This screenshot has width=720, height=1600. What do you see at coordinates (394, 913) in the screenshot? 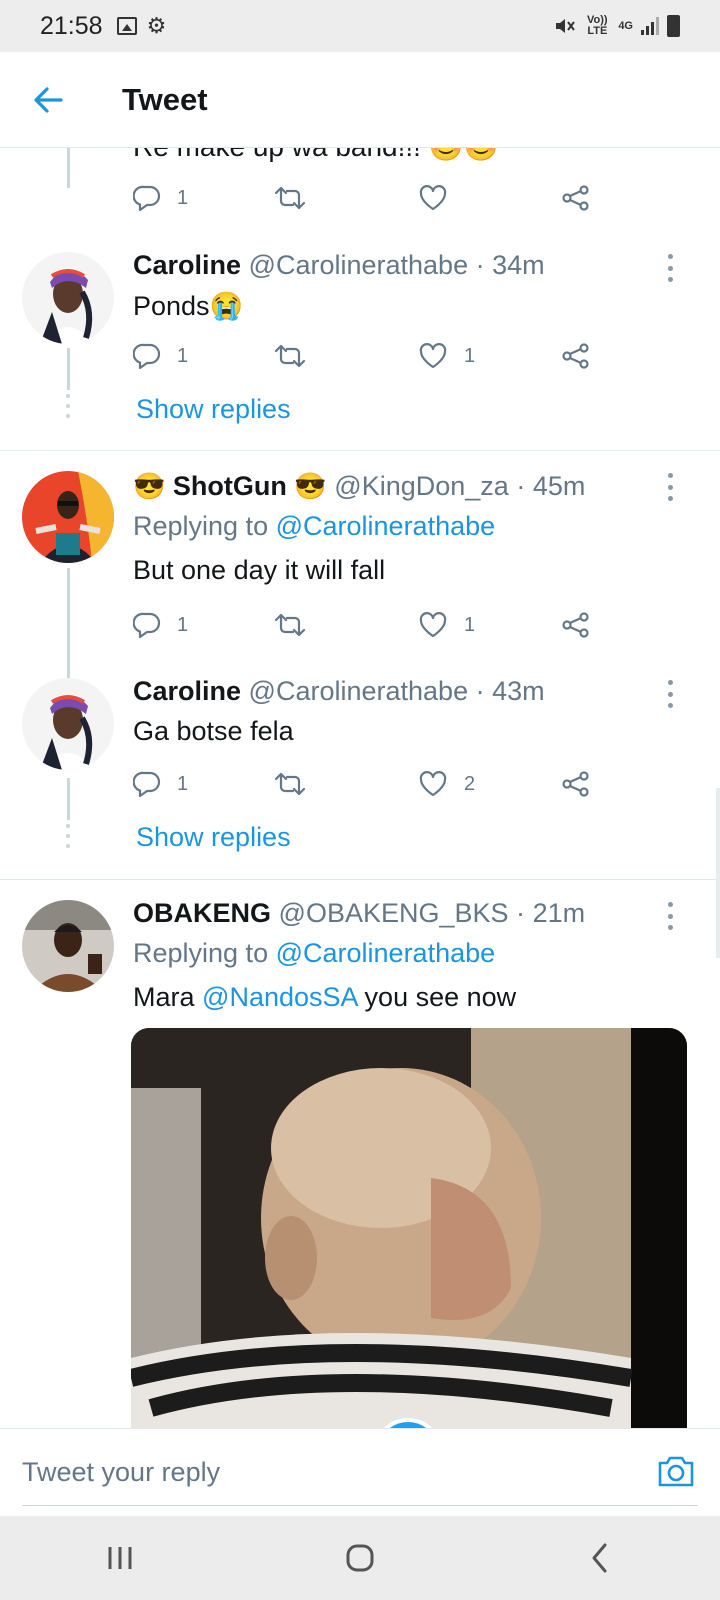
I see `handle: @OBAKENG_BKS` at bounding box center [394, 913].